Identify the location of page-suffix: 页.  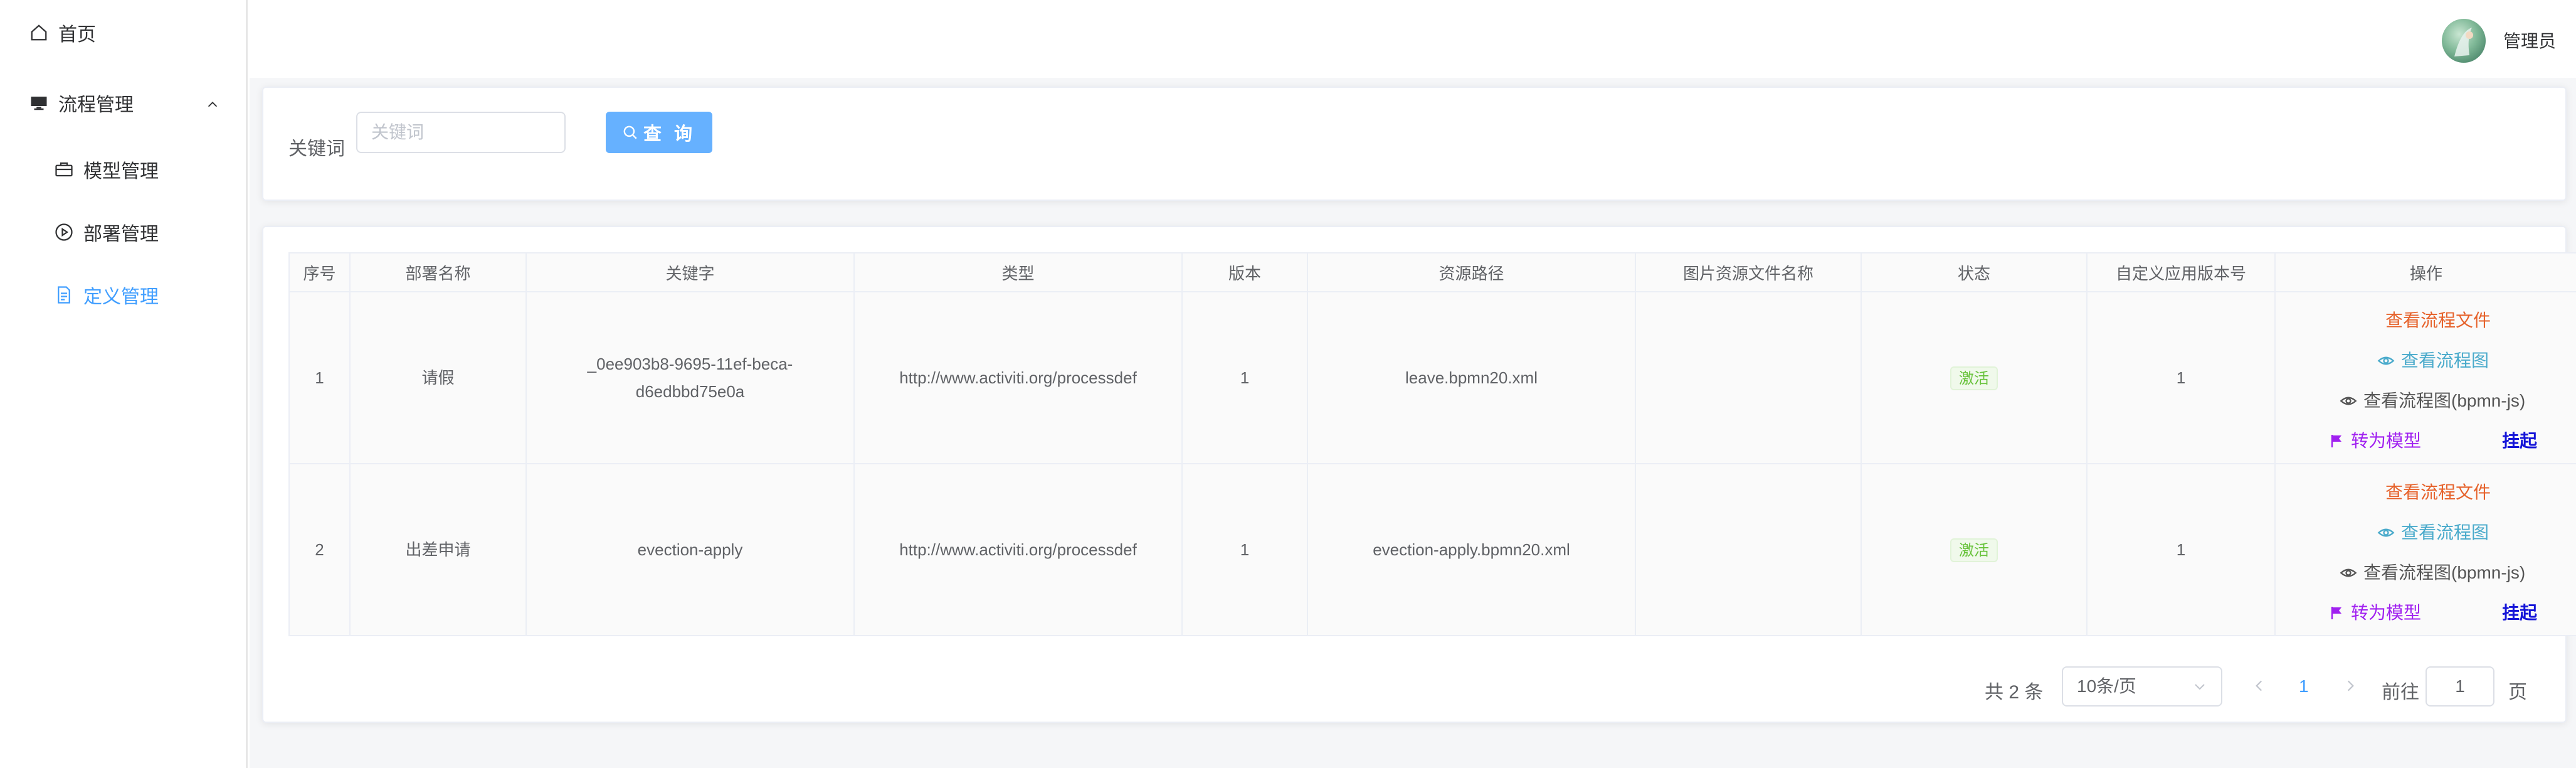
(2517, 692).